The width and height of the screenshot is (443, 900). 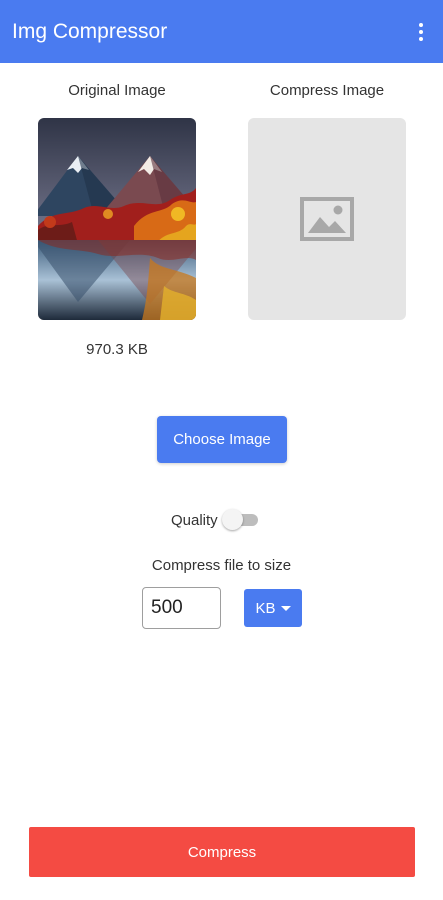 I want to click on choose-image-button: Choose Image, so click(x=222, y=439).